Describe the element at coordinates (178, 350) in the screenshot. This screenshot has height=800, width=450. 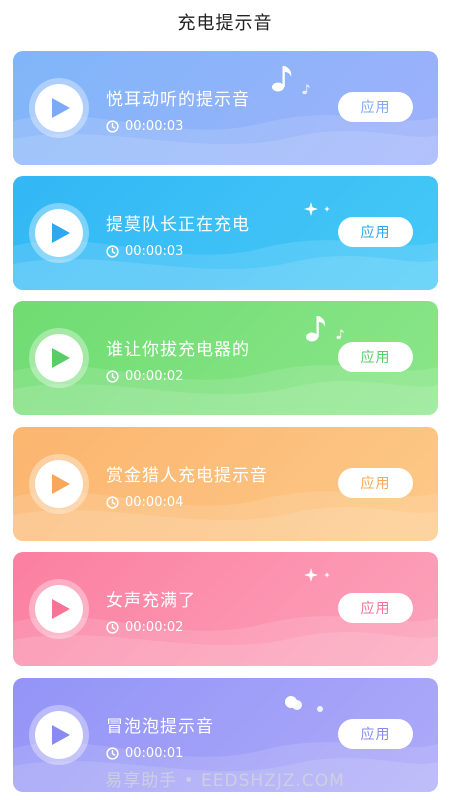
I see `ringtone-title: 谁让你拔充电器的` at that location.